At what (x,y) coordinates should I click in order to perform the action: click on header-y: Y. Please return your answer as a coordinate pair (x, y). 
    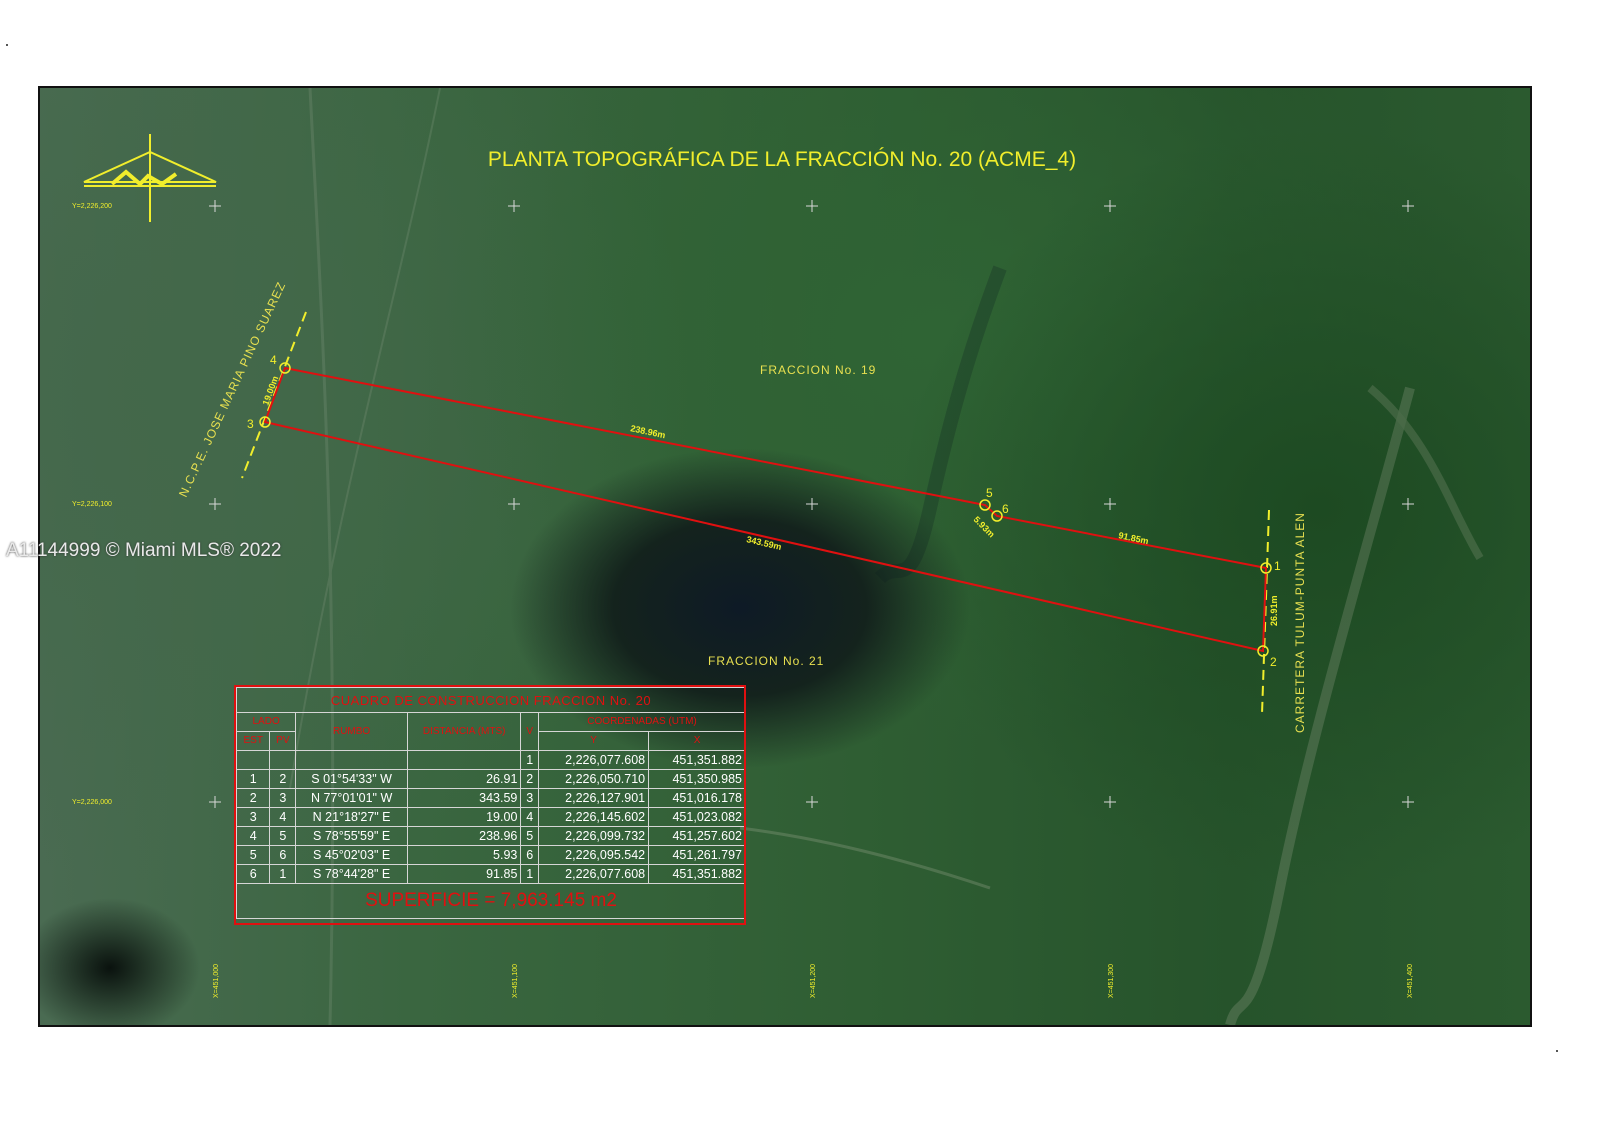
    Looking at the image, I should click on (594, 741).